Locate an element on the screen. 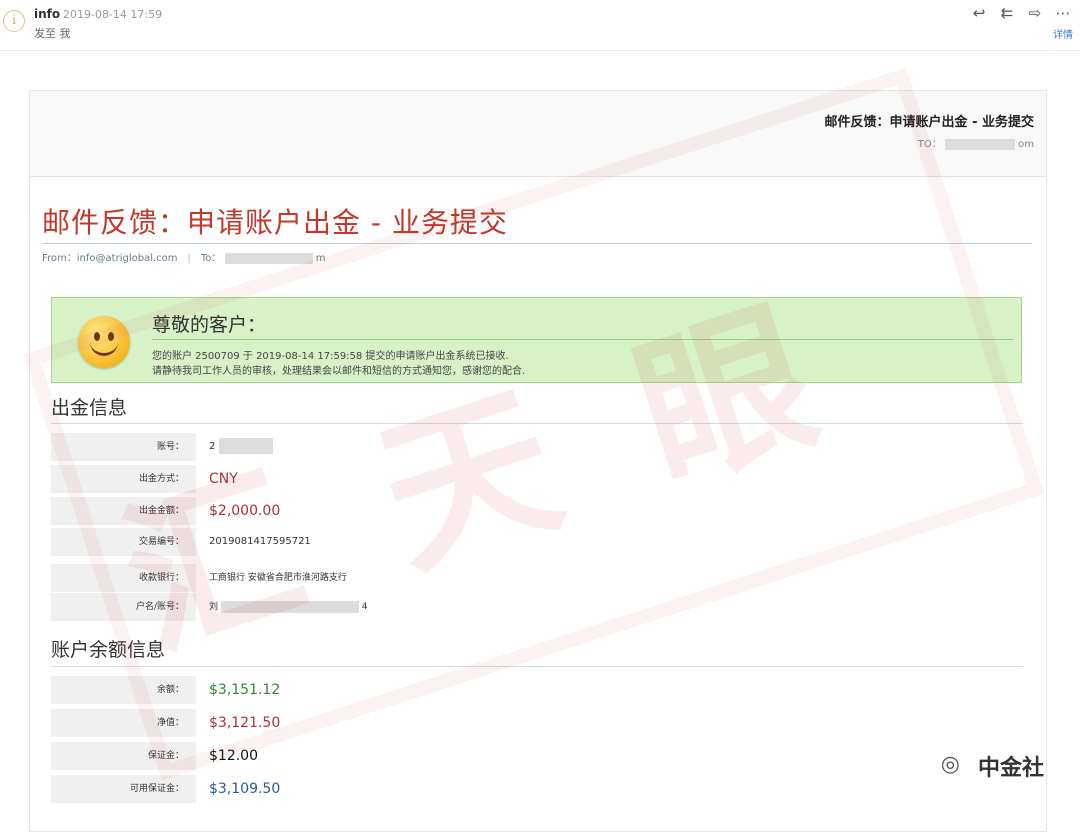 The image size is (1080, 832). table-row: 账号： 2 is located at coordinates (537, 447).